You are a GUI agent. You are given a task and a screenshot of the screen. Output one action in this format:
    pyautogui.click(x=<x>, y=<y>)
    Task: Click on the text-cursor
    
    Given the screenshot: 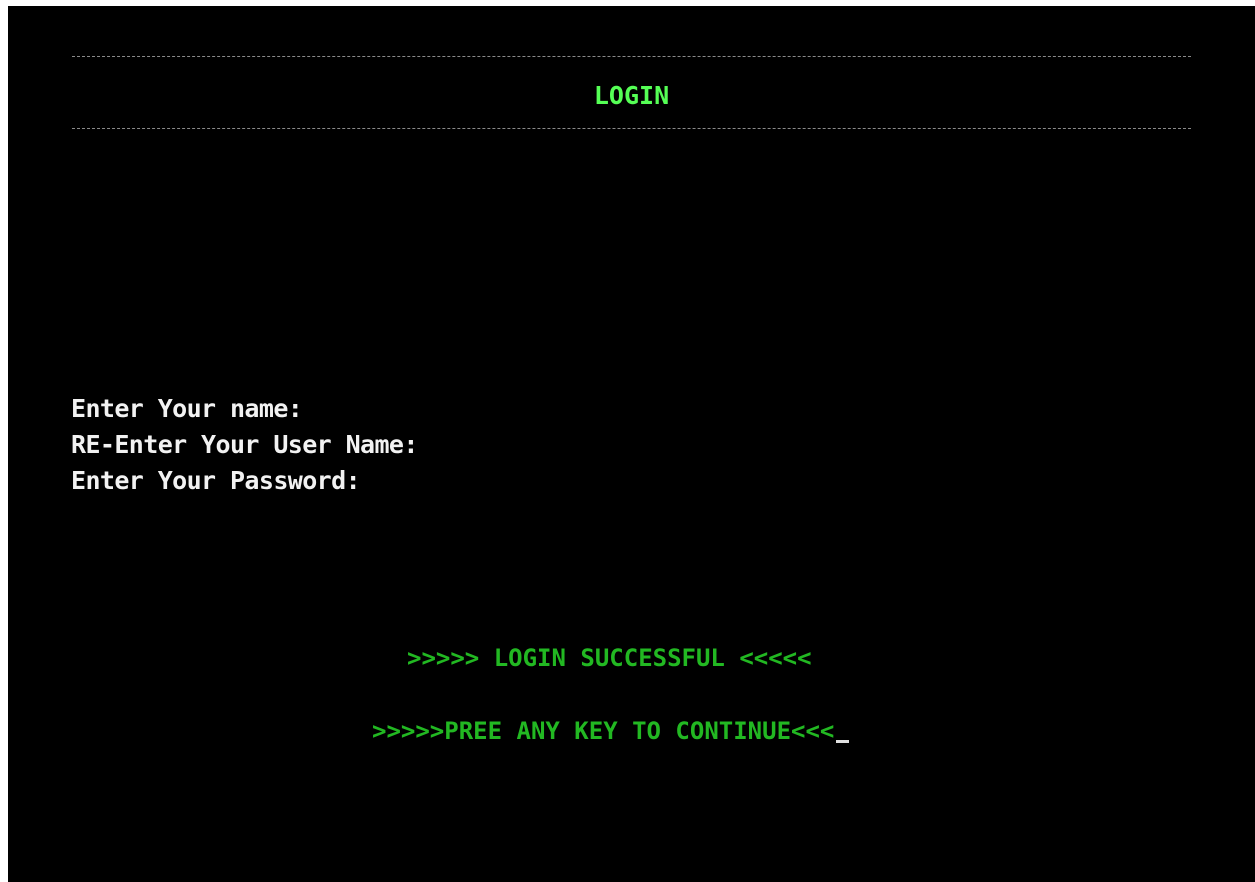 What is the action you would take?
    pyautogui.click(x=843, y=741)
    